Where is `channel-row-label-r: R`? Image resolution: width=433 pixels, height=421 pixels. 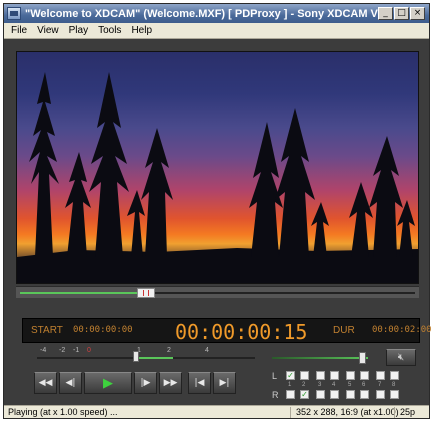
channel-row-label-r: R is located at coordinates (275, 395).